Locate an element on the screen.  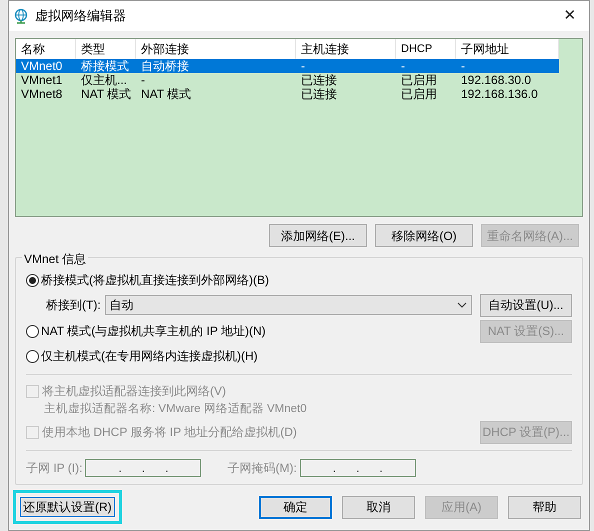
adapter-name-text: 主机虚拟适配器名称: VMware 网络适配器 VMnet0 is located at coordinates (175, 409).